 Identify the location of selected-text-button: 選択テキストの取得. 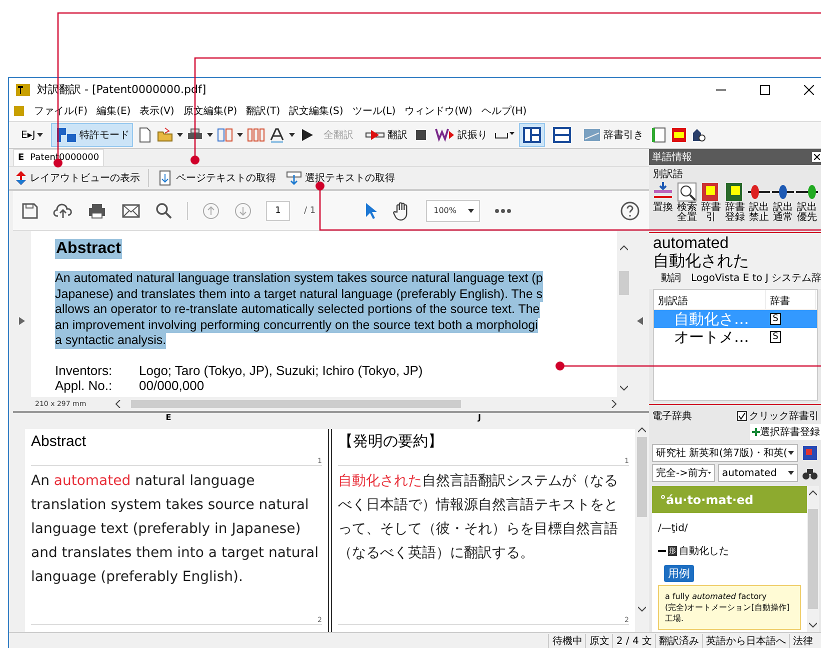
(340, 178).